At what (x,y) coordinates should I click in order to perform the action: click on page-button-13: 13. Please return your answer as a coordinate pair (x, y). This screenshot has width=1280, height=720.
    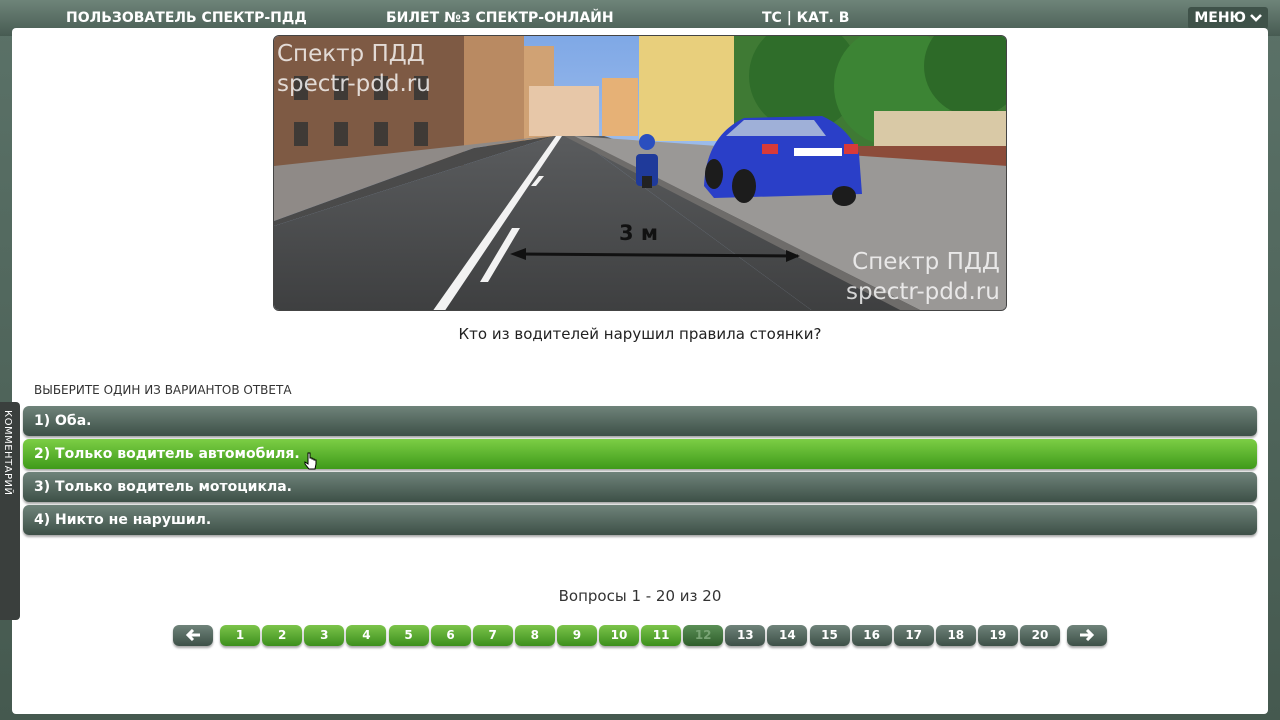
    Looking at the image, I should click on (745, 635).